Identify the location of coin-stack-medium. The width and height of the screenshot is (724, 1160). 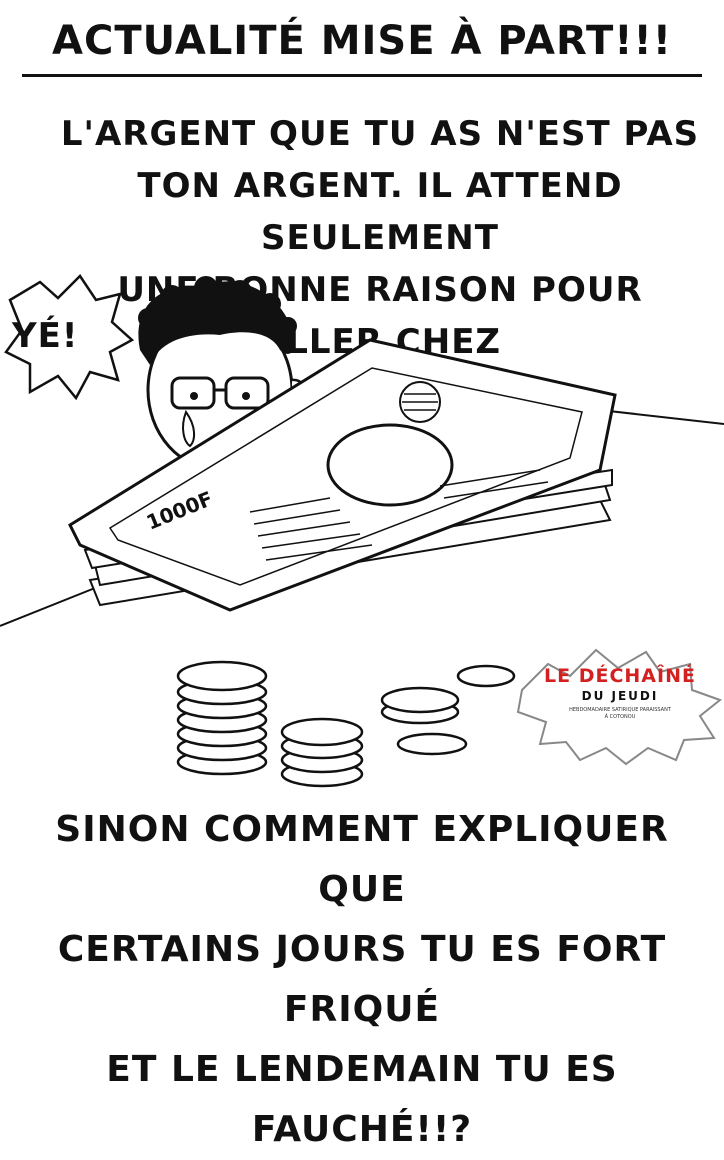
(322, 752).